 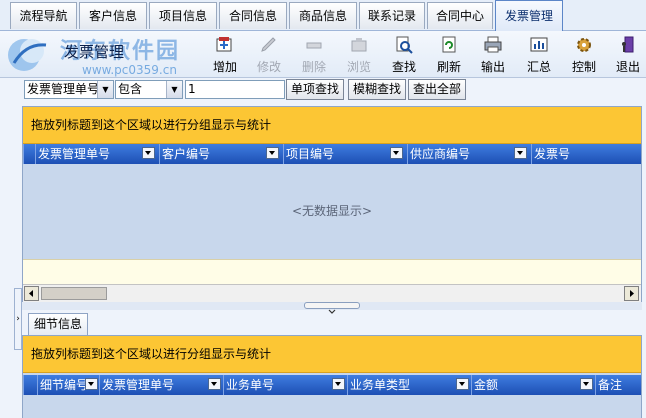 I want to click on module-title: 发票管理, so click(x=94, y=52).